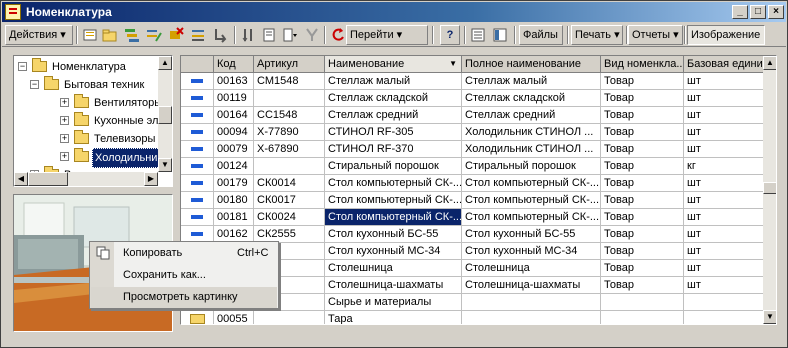 This screenshot has height=348, width=788. I want to click on filter-dropdown-icon, so click(290, 35).